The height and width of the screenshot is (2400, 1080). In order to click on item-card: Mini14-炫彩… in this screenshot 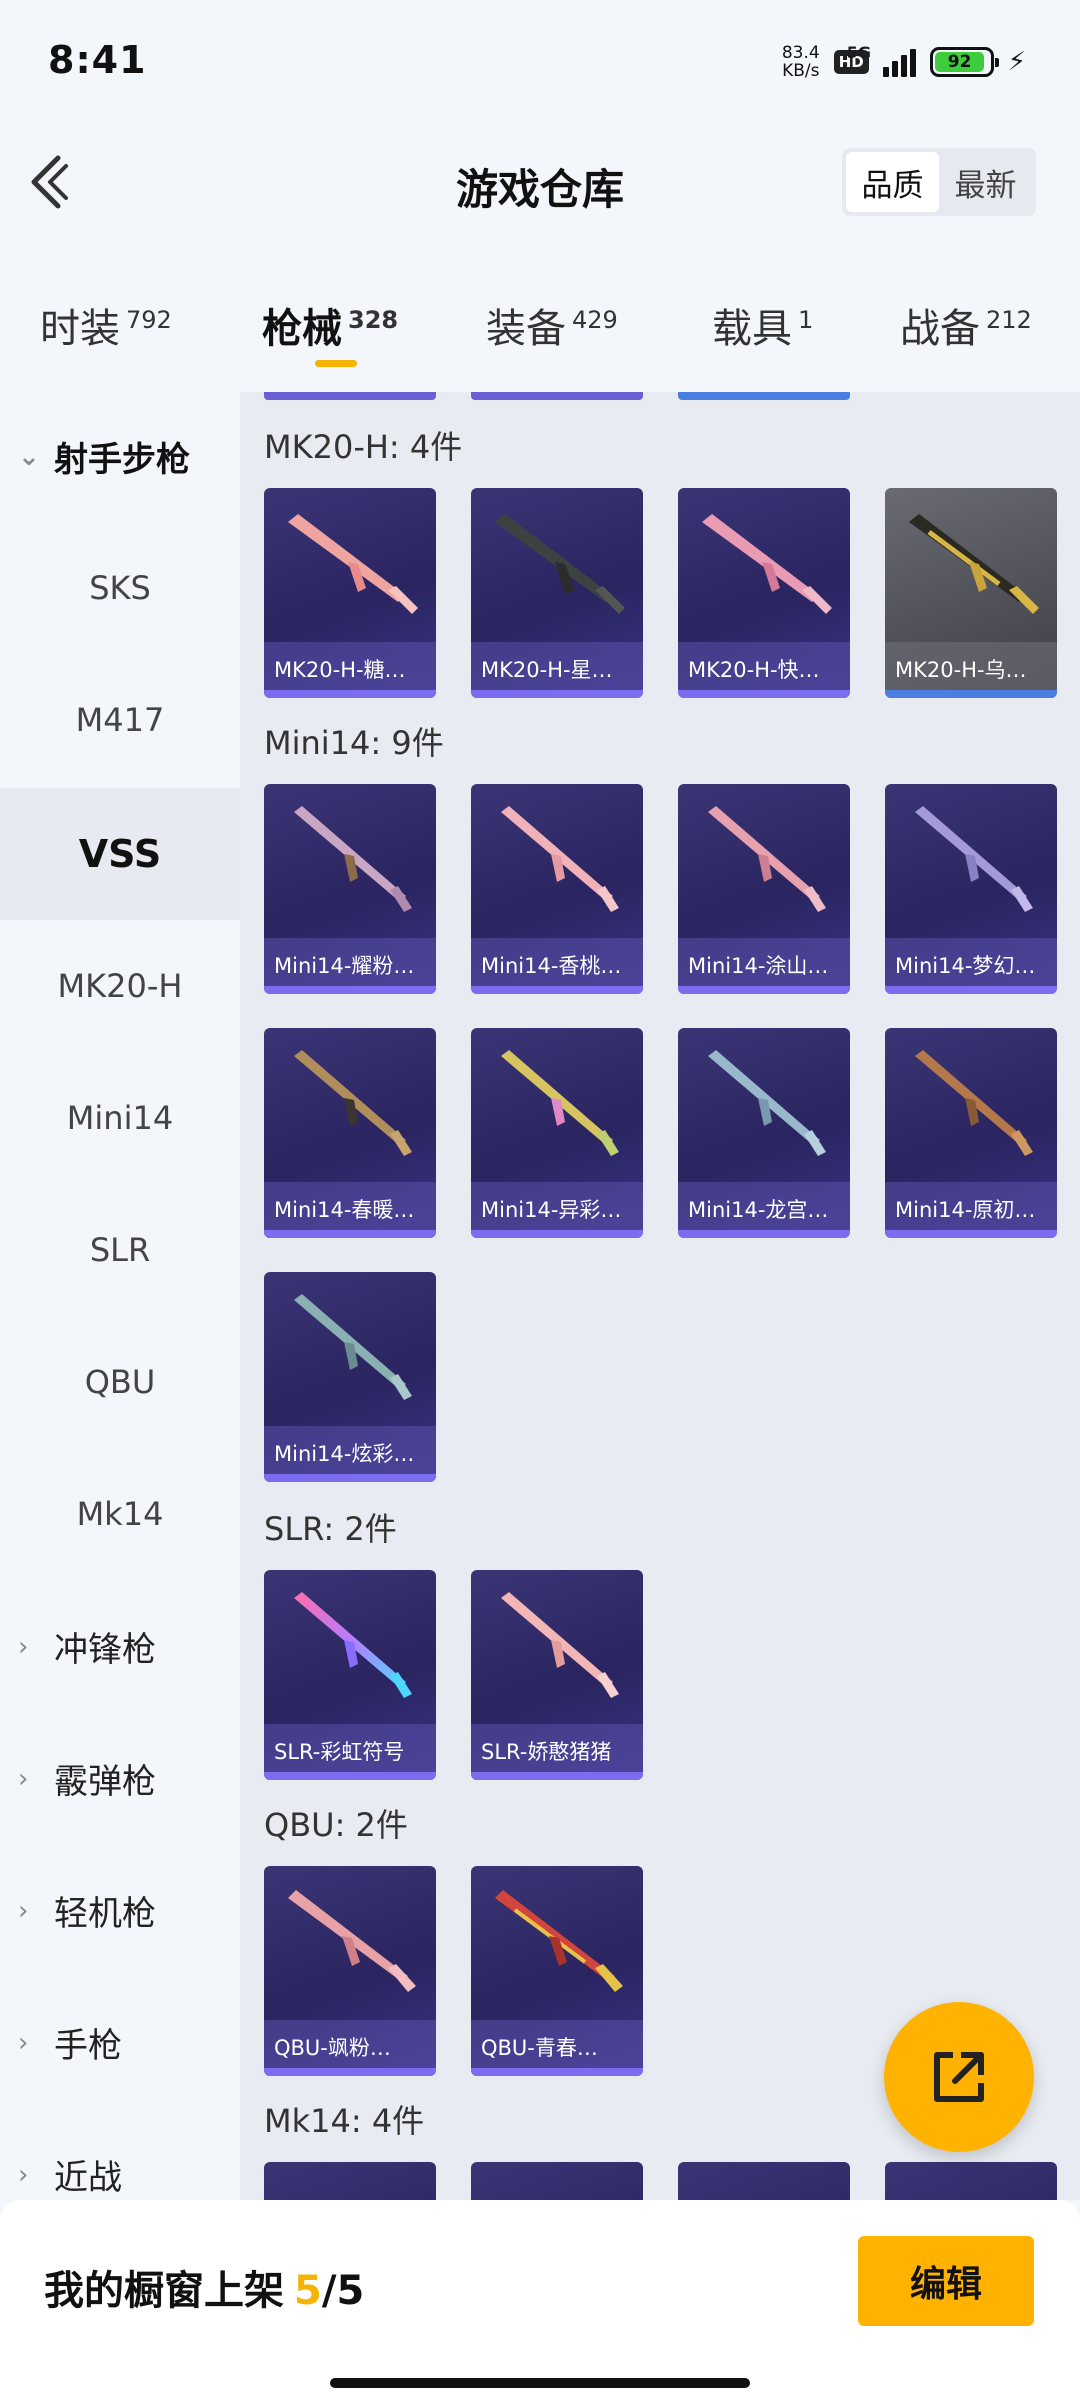, I will do `click(350, 1377)`.